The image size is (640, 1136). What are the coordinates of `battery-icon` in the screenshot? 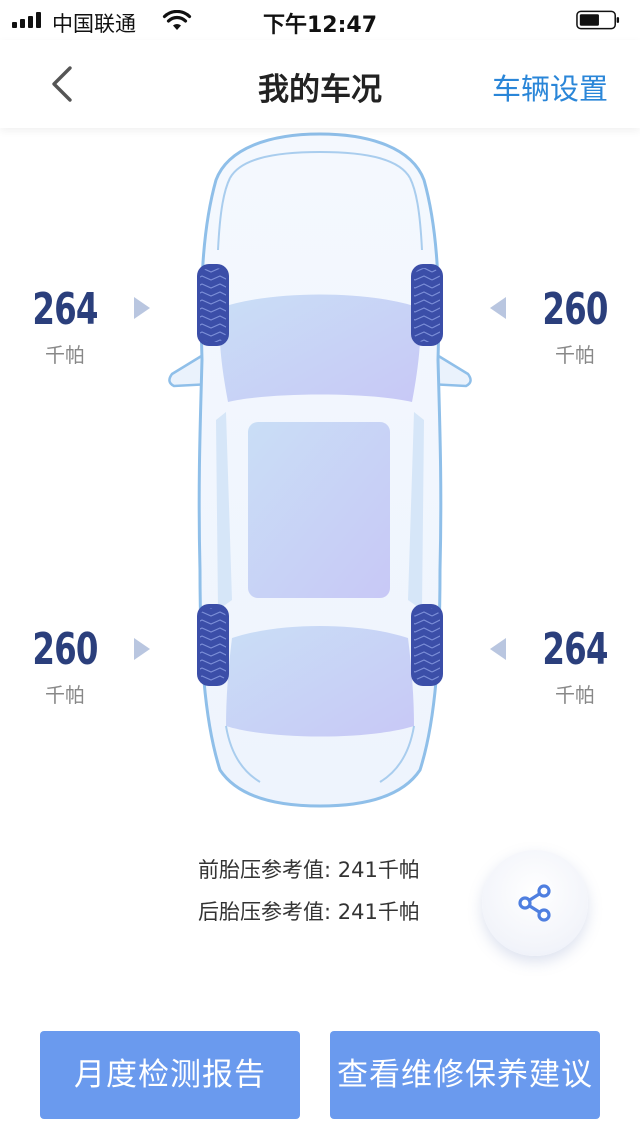 It's located at (598, 20).